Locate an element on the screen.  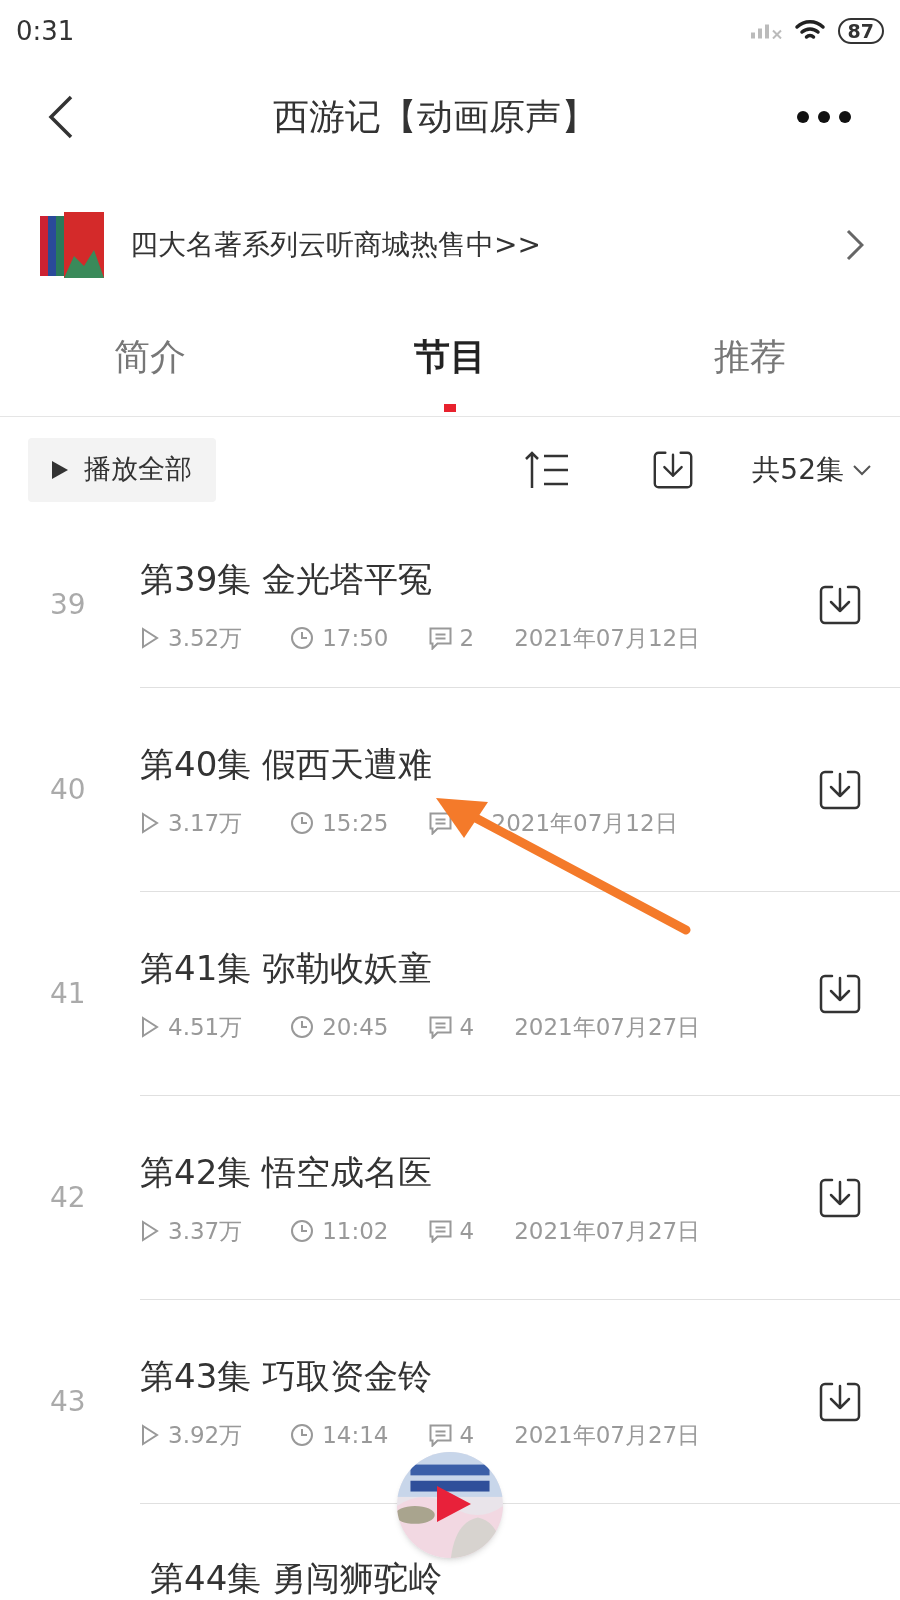
episode-number: 43 is located at coordinates (68, 1402).